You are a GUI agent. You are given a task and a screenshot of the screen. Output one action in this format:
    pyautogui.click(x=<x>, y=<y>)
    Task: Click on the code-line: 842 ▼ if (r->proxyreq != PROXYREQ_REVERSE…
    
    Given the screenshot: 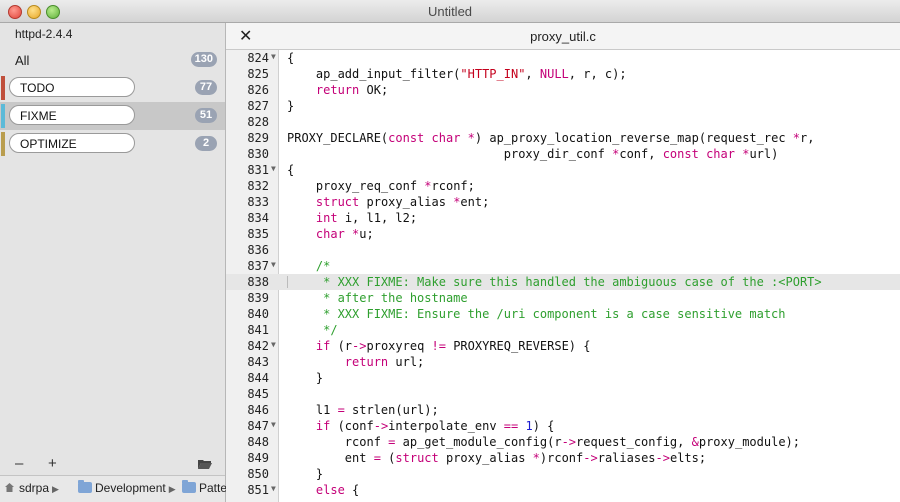 What is the action you would take?
    pyautogui.click(x=563, y=346)
    